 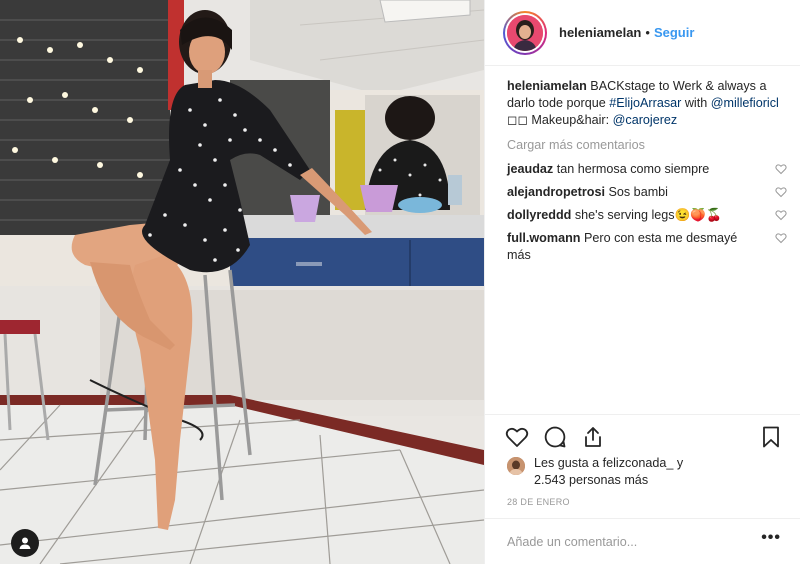 What do you see at coordinates (638, 192) in the screenshot?
I see `comment-text: Sos bambi` at bounding box center [638, 192].